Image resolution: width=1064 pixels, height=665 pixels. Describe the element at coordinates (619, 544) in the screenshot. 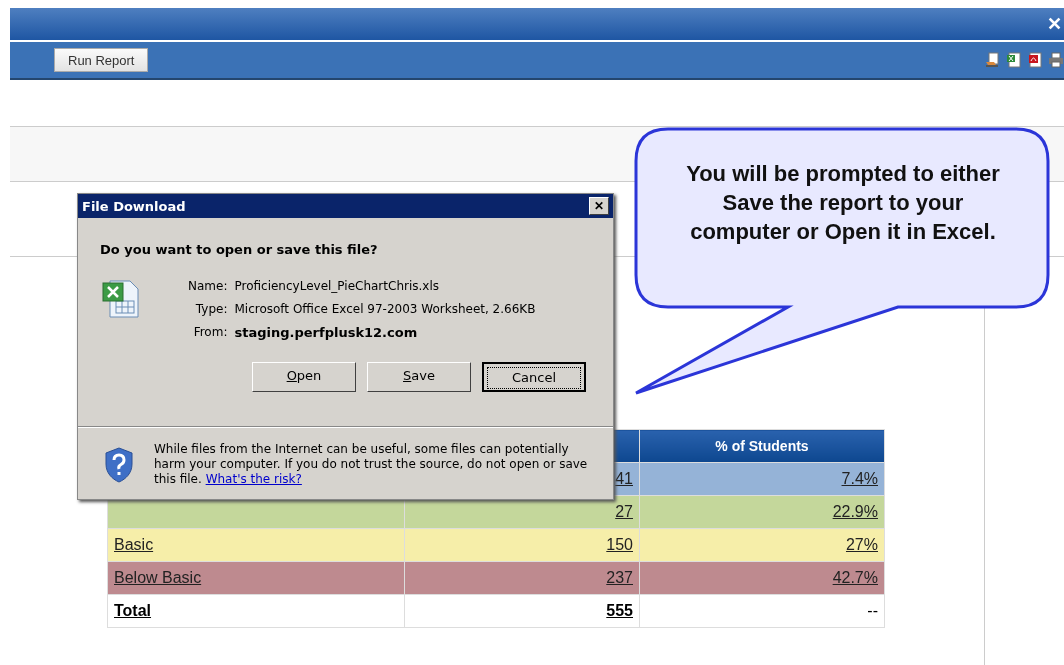

I see `count-link: 150` at that location.